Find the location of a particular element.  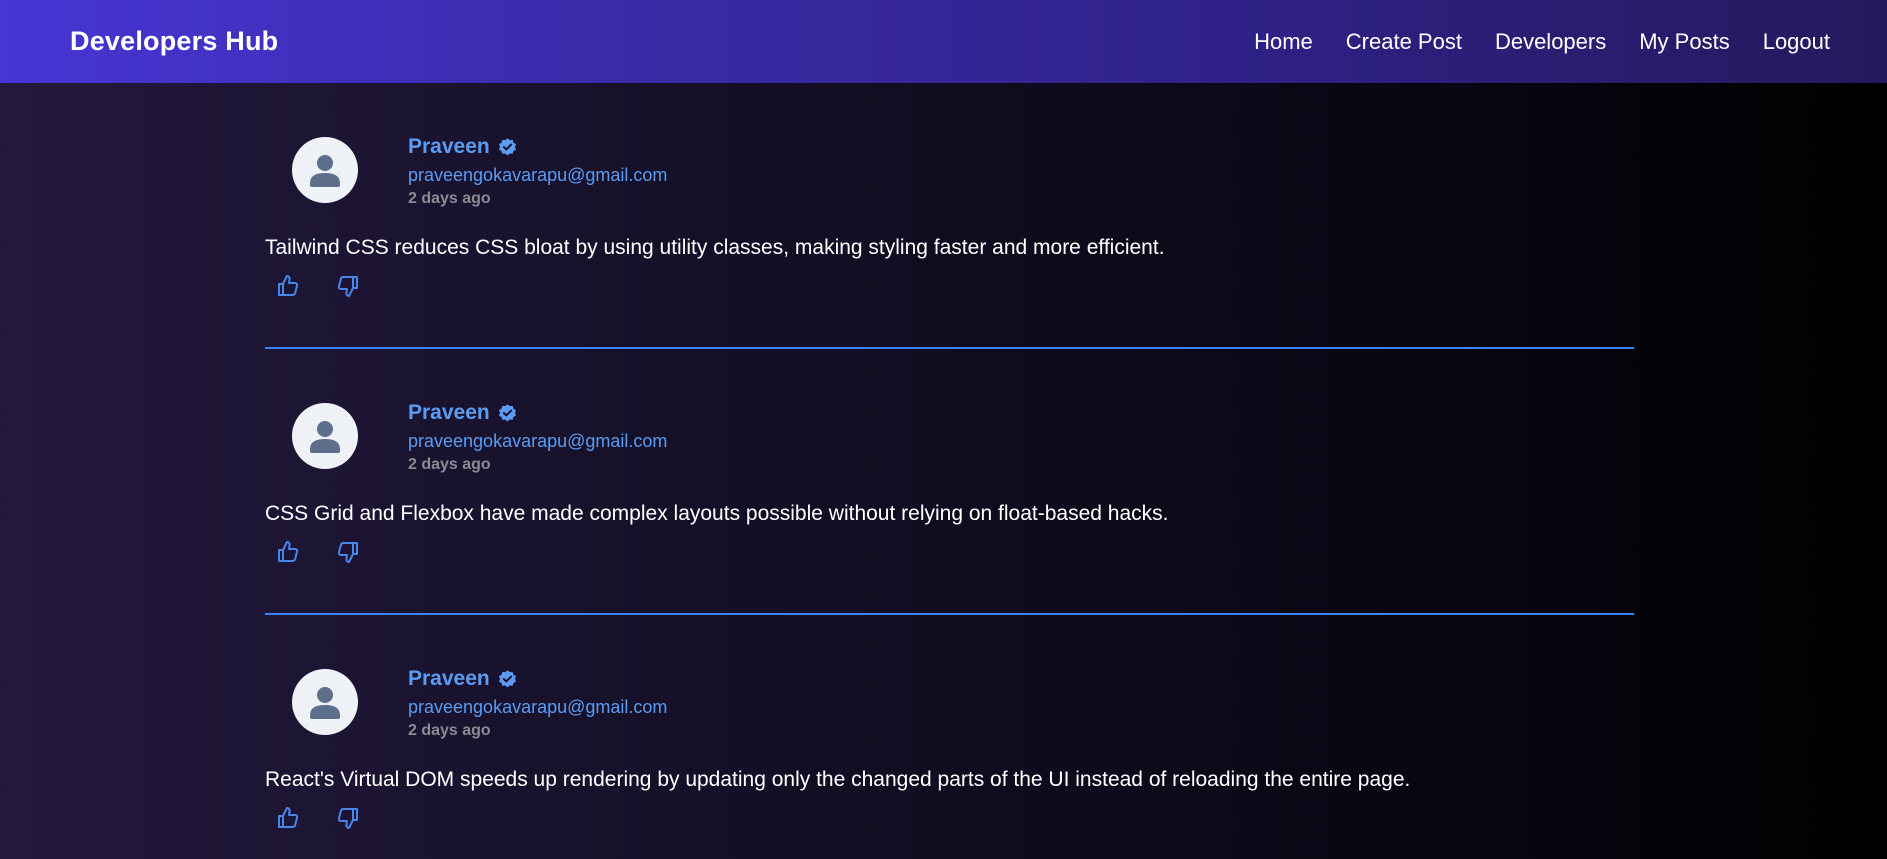

nav-developers-link: Developers is located at coordinates (1550, 42).